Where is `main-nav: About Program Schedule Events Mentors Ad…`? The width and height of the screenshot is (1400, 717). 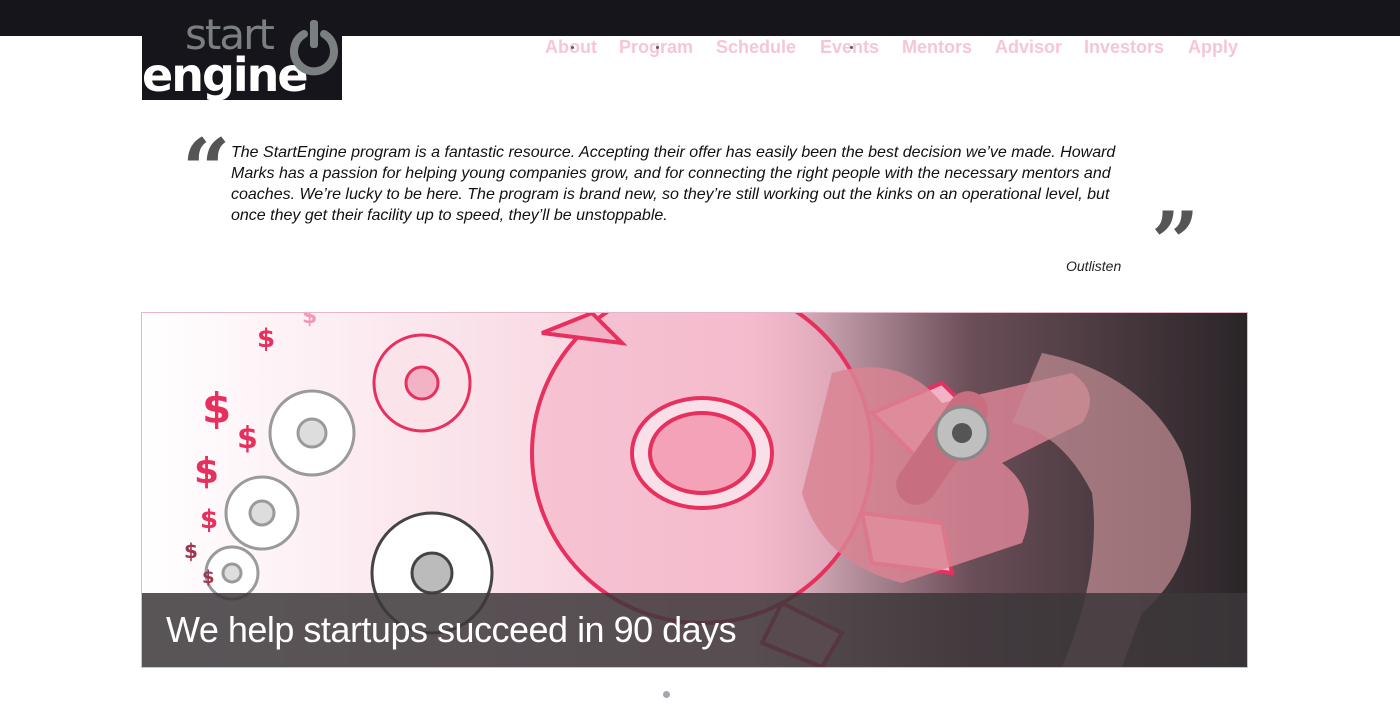 main-nav: About Program Schedule Events Mentors Ad… is located at coordinates (700, 49).